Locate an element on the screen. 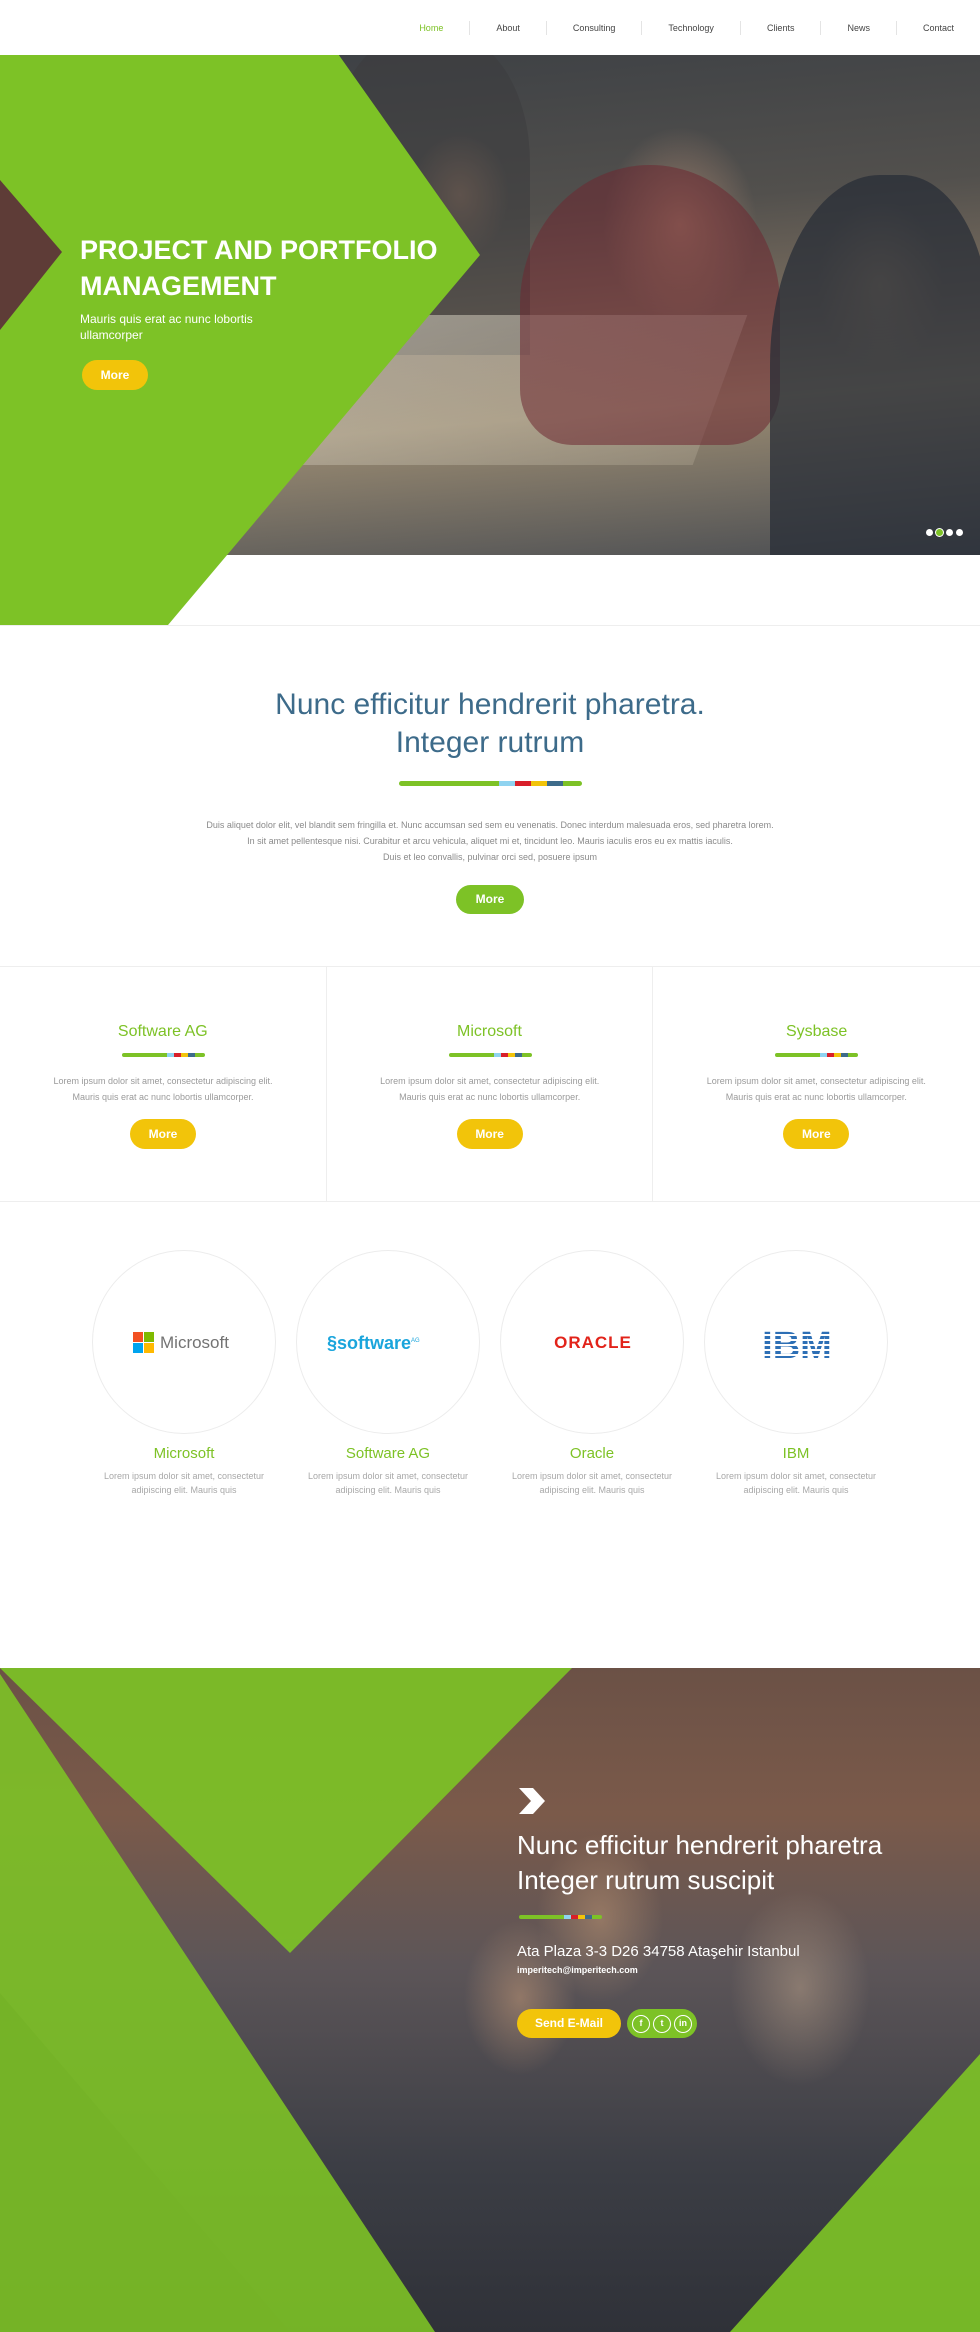 The image size is (980, 2332). nav-item-home: Home is located at coordinates (431, 28).